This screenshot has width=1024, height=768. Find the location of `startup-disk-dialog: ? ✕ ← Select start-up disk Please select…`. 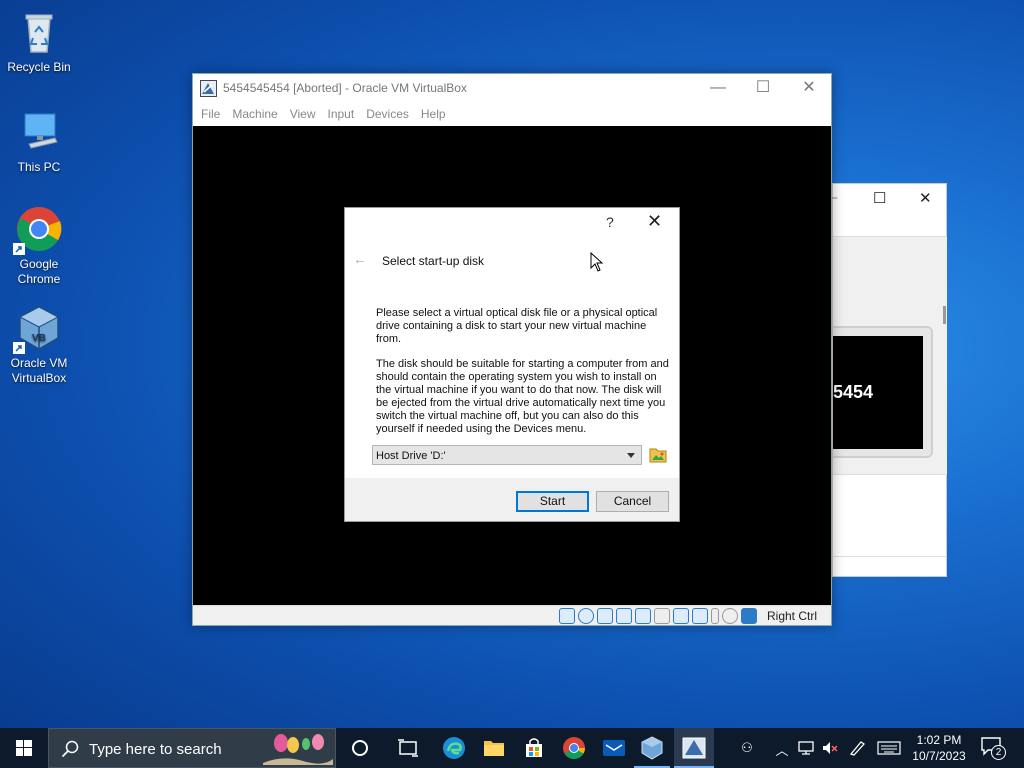

startup-disk-dialog: ? ✕ ← Select start-up disk Please select… is located at coordinates (512, 364).